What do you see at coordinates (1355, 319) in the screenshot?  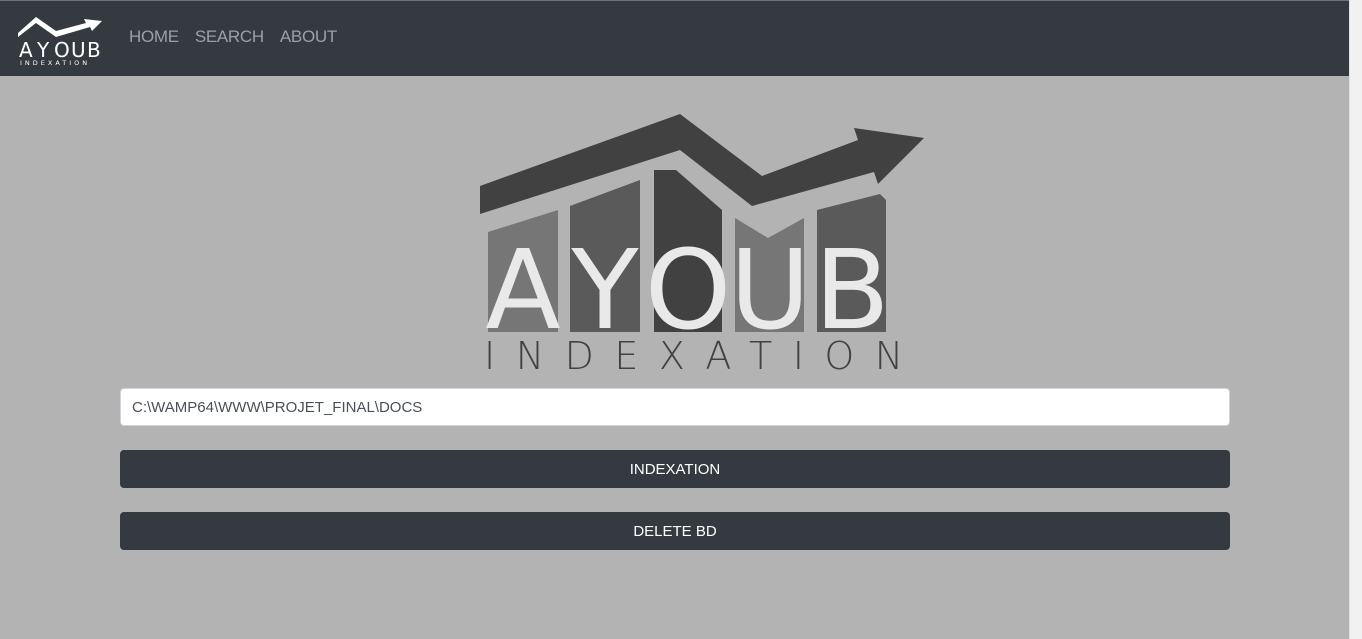 I see `vertical-scrollbar` at bounding box center [1355, 319].